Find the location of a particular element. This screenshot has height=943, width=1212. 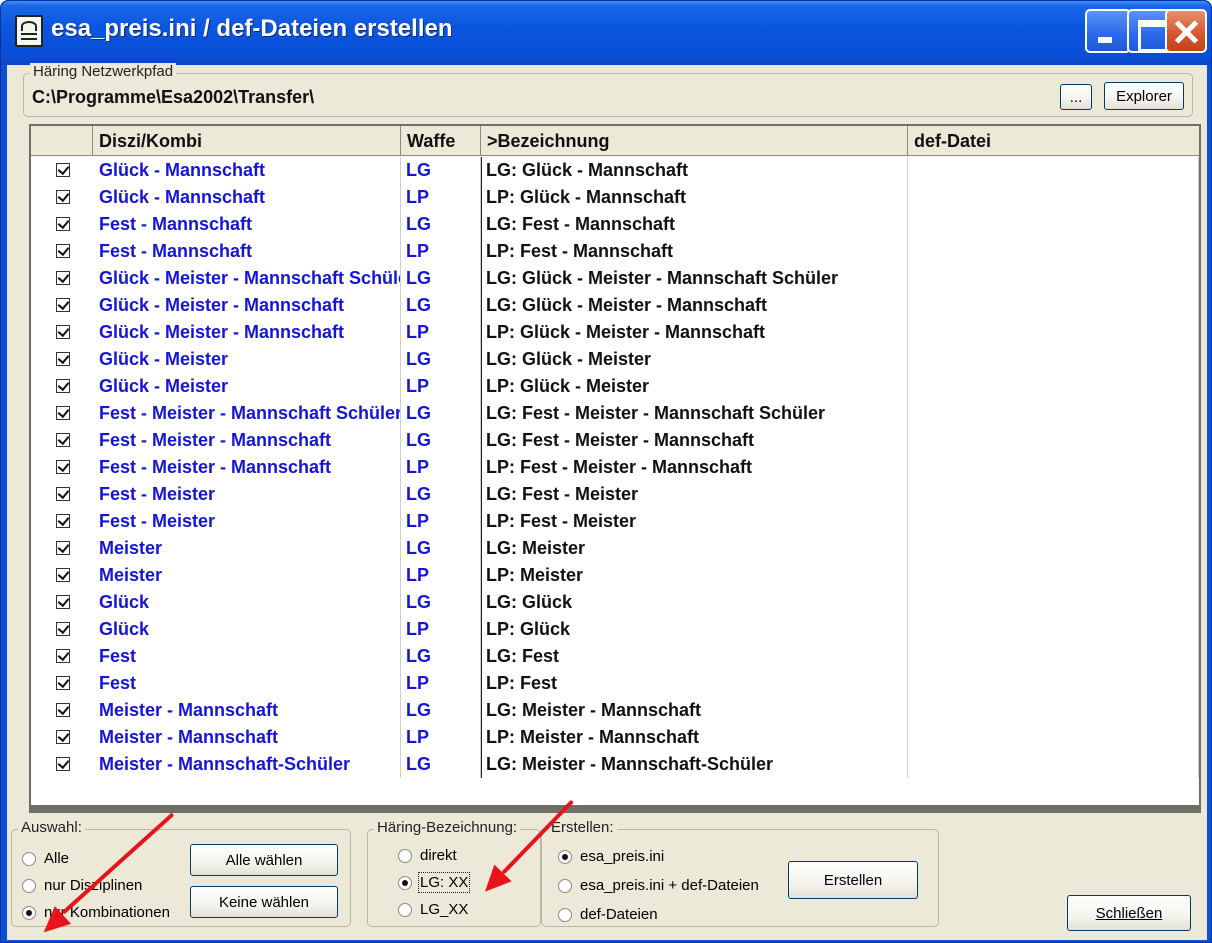

erstellen-option-def: def-Dateien is located at coordinates (608, 915).